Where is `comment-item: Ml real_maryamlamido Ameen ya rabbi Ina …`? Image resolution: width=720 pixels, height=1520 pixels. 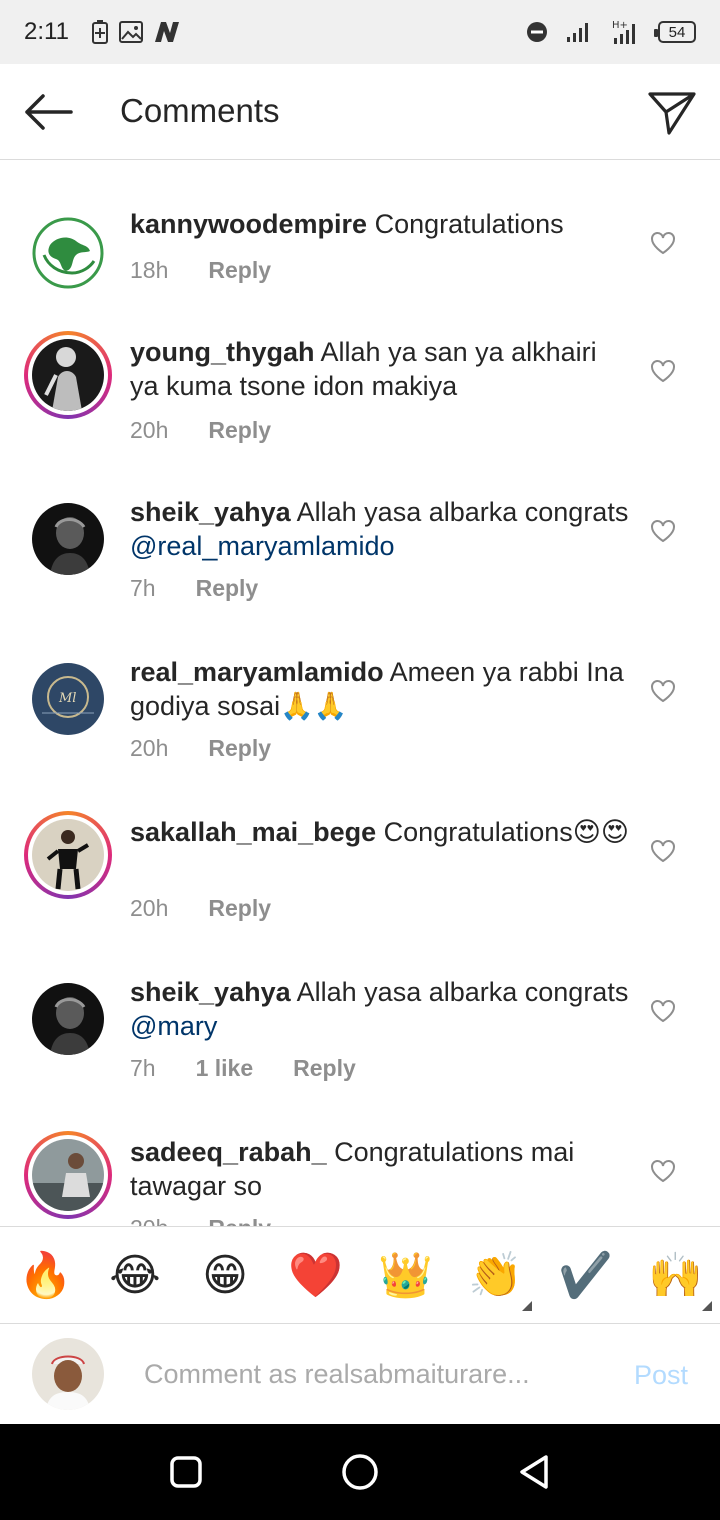 comment-item: Ml real_maryamlamido Ameen ya rabbi Ina … is located at coordinates (360, 731).